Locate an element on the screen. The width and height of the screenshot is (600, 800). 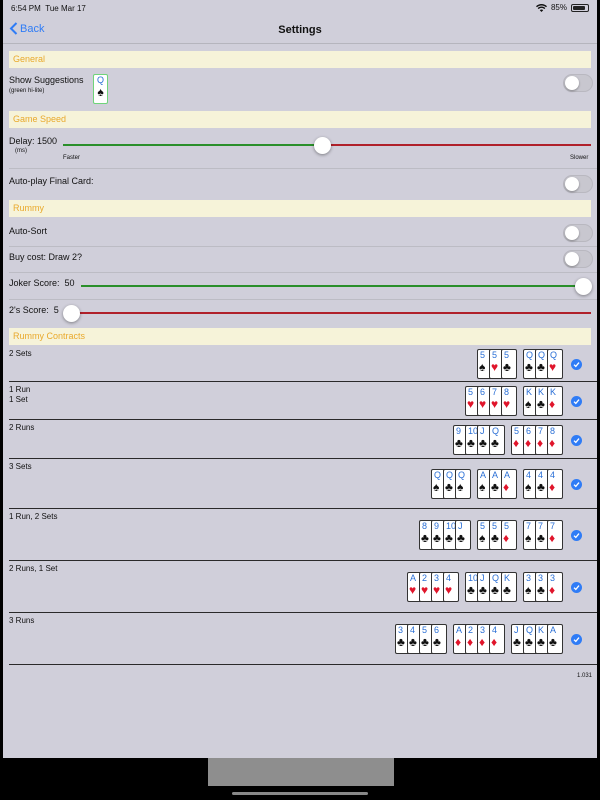
playing-card: A ♦ is located at coordinates (509, 484).